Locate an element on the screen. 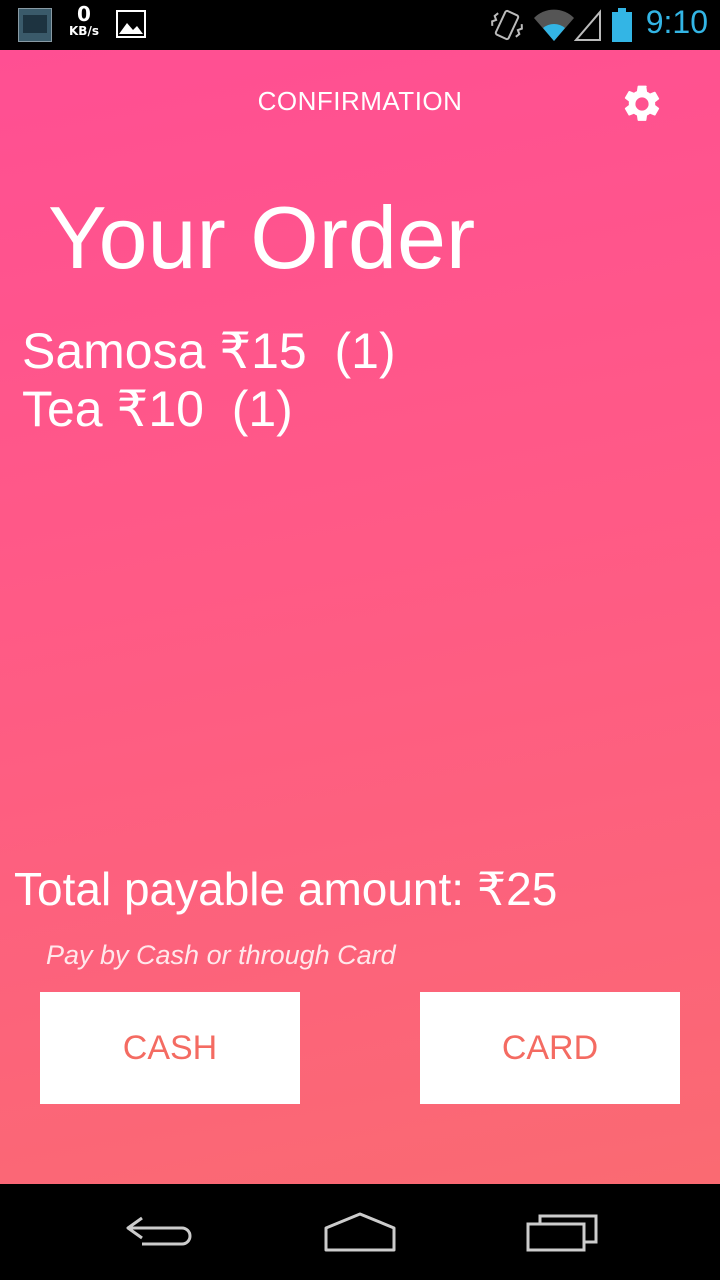 The height and width of the screenshot is (1280, 720). navigation-bar is located at coordinates (360, 1232).